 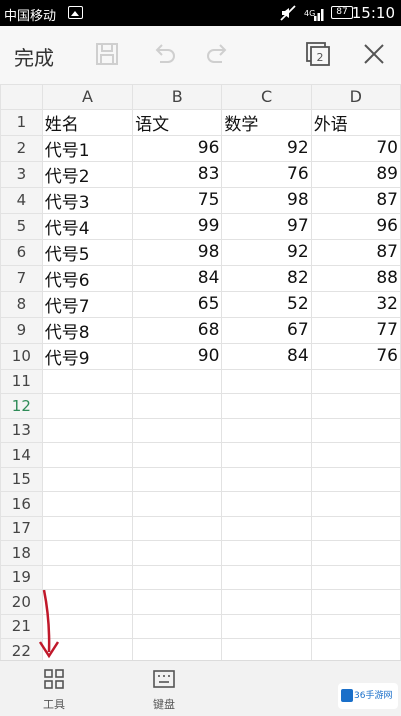 I want to click on row-header: 19, so click(x=21, y=577).